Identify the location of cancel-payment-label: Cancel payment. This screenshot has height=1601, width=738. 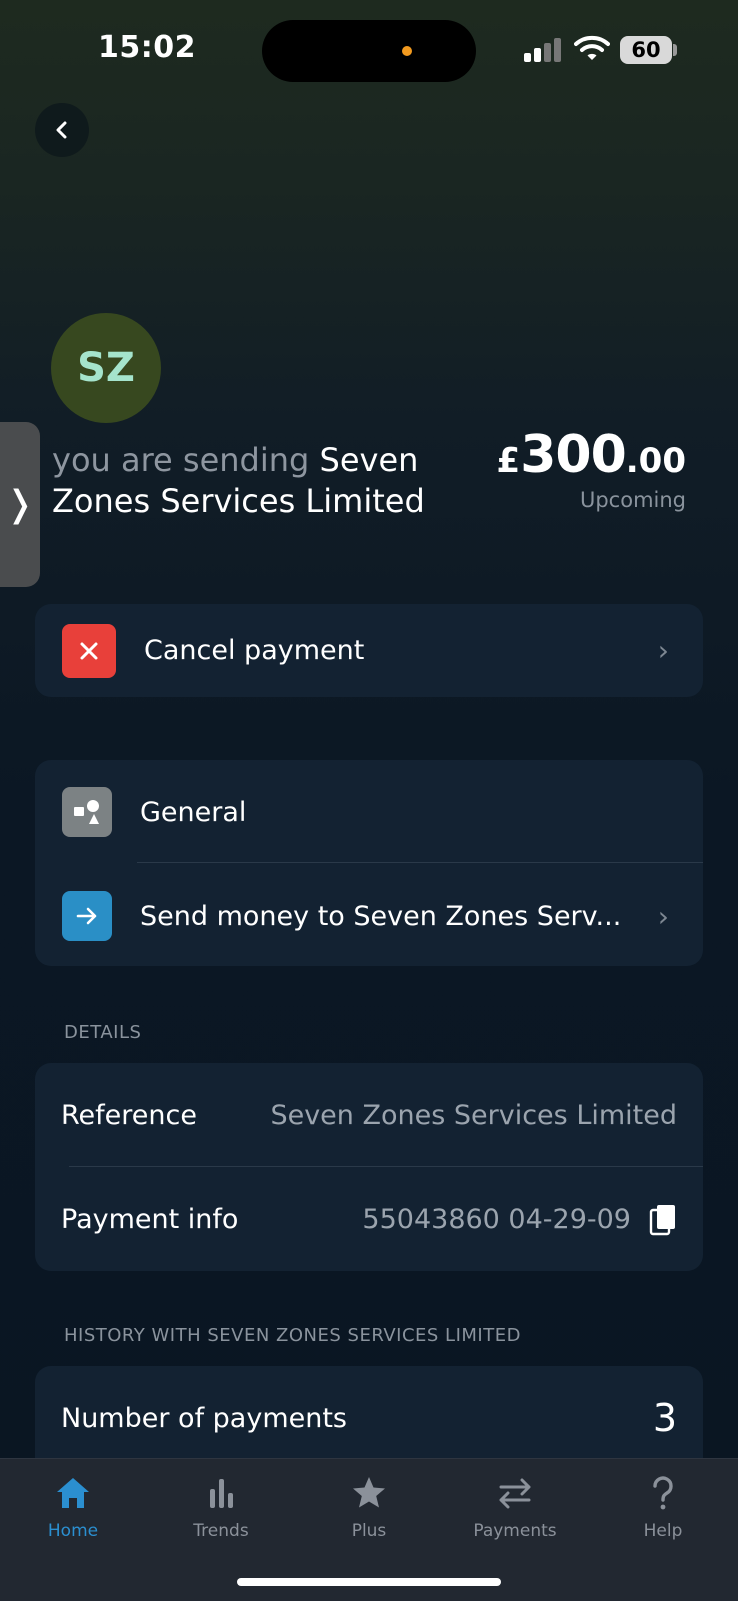
(254, 650).